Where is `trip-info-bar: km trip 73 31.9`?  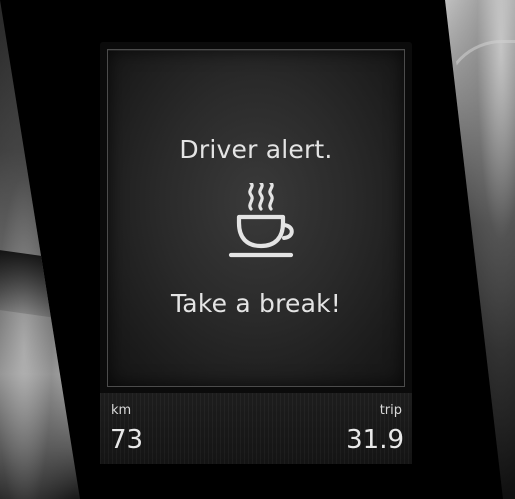
trip-info-bar: km trip 73 31.9 is located at coordinates (256, 428).